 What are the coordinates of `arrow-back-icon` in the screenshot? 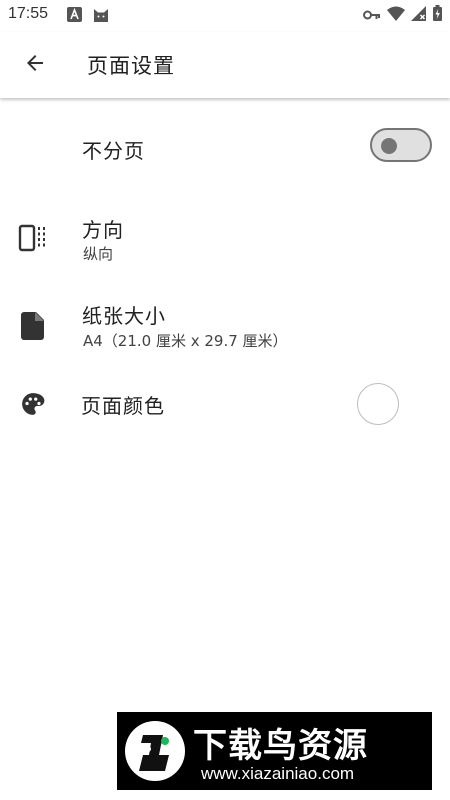 It's located at (35, 65).